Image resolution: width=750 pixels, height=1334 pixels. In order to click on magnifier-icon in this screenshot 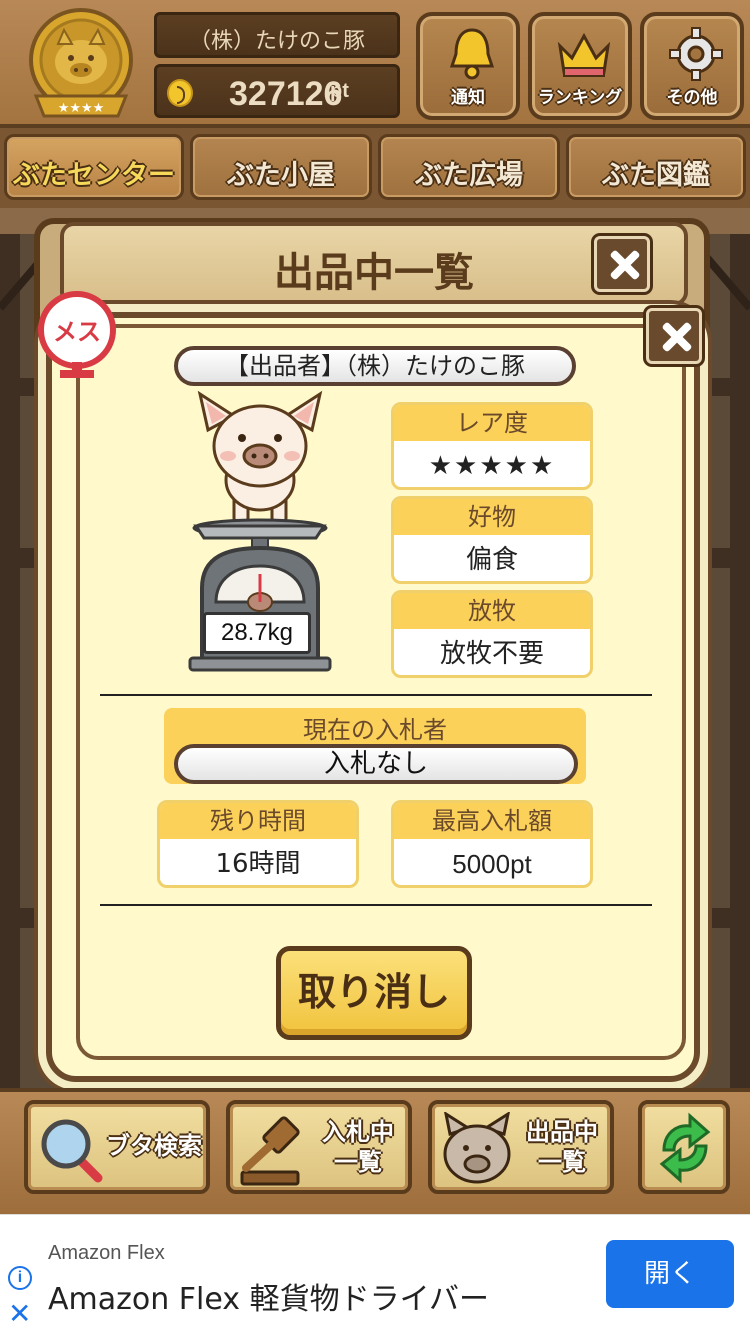, I will do `click(72, 1151)`.